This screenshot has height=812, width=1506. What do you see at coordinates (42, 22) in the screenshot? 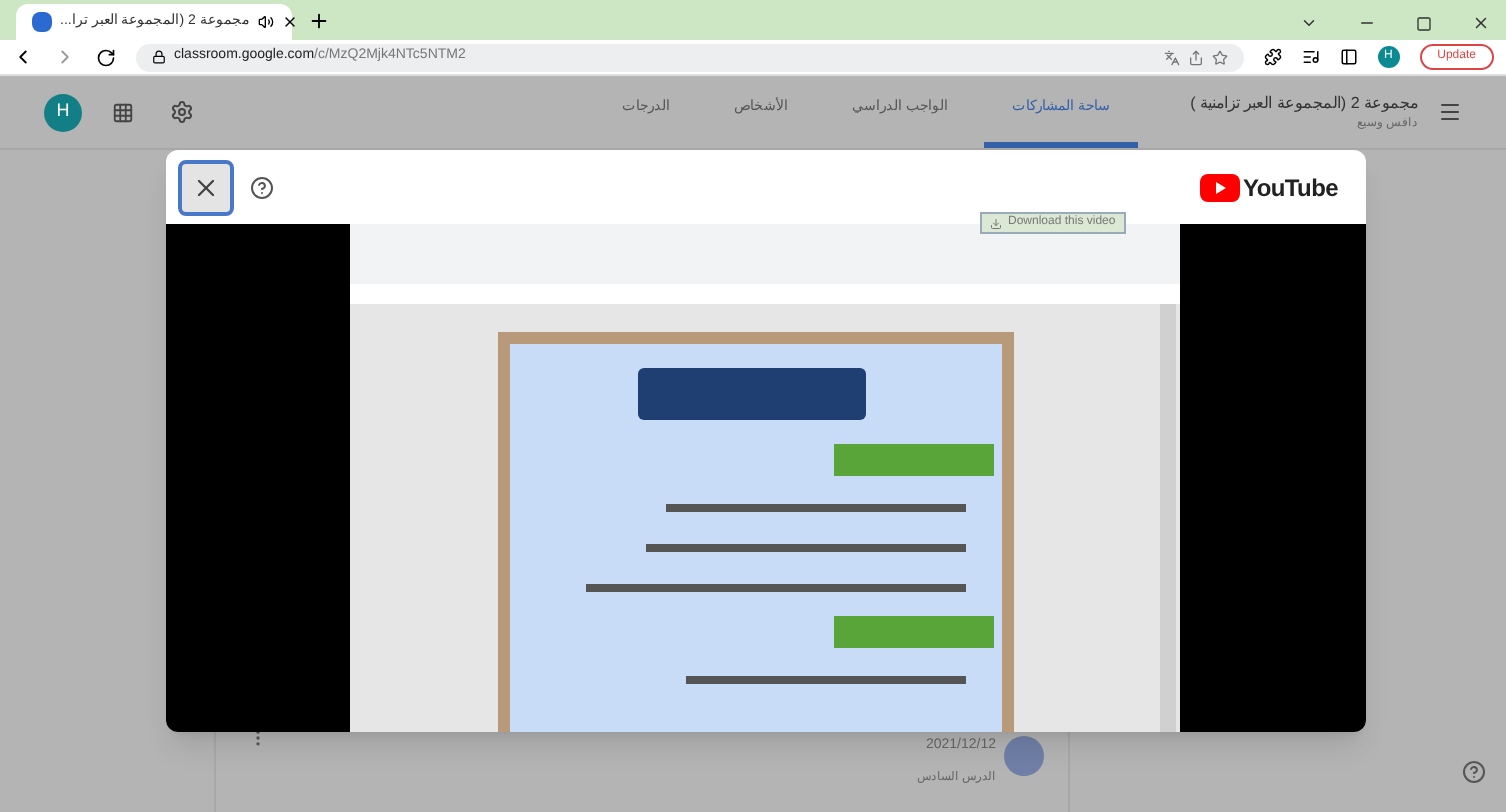
I see `classroom-icon` at bounding box center [42, 22].